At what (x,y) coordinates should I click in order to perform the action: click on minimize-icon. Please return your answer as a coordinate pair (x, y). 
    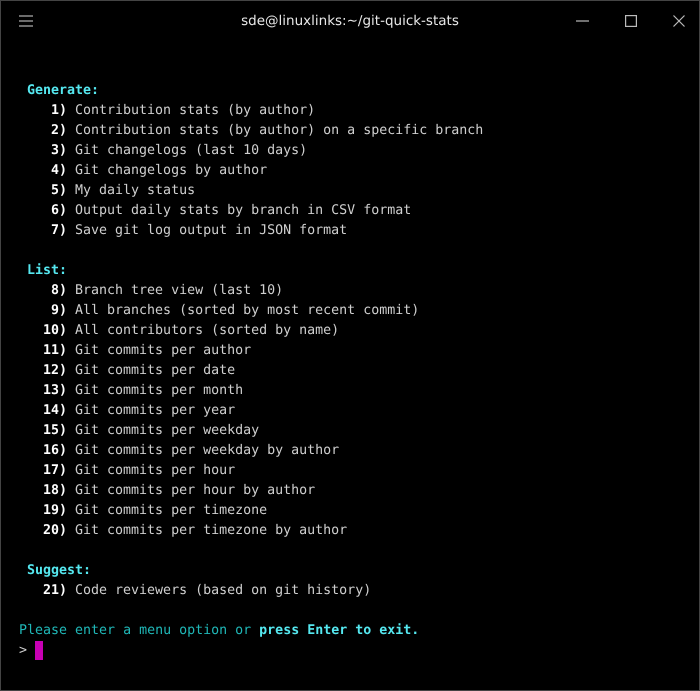
    Looking at the image, I should click on (582, 21).